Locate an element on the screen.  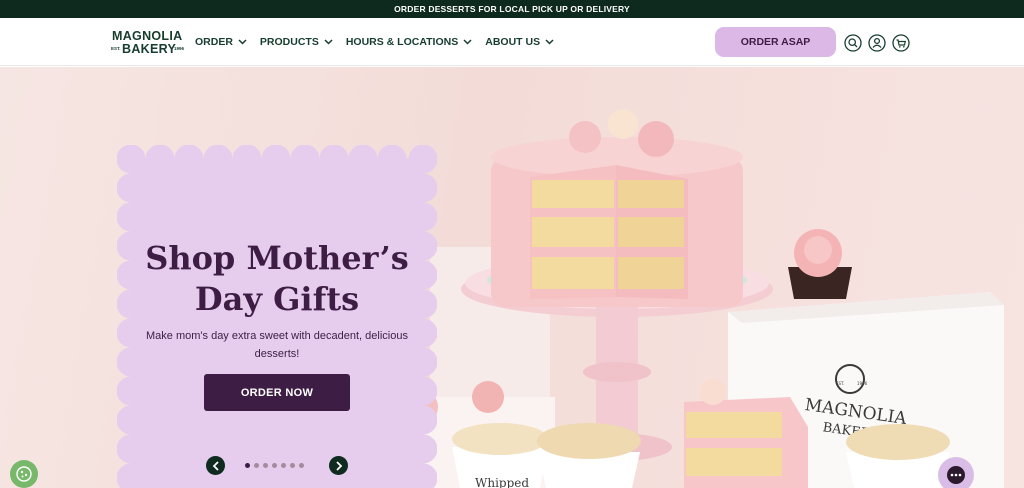
carousel-prev-button is located at coordinates (215, 465).